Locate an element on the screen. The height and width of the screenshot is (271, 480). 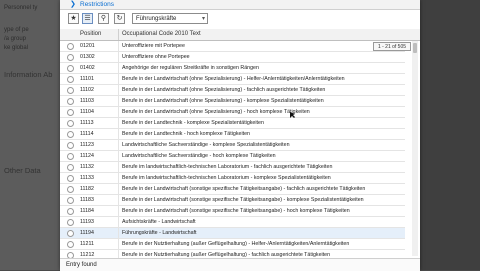
column-divider is located at coordinates (118, 34).